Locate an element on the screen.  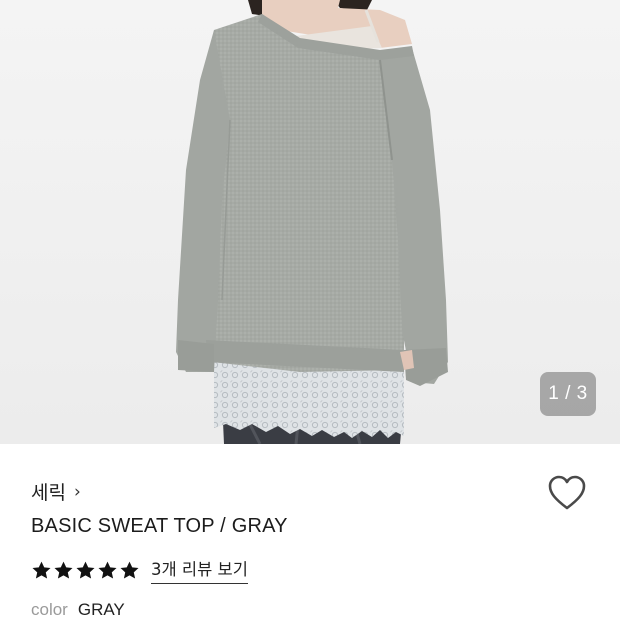
option-row: color GRAY is located at coordinates (78, 610).